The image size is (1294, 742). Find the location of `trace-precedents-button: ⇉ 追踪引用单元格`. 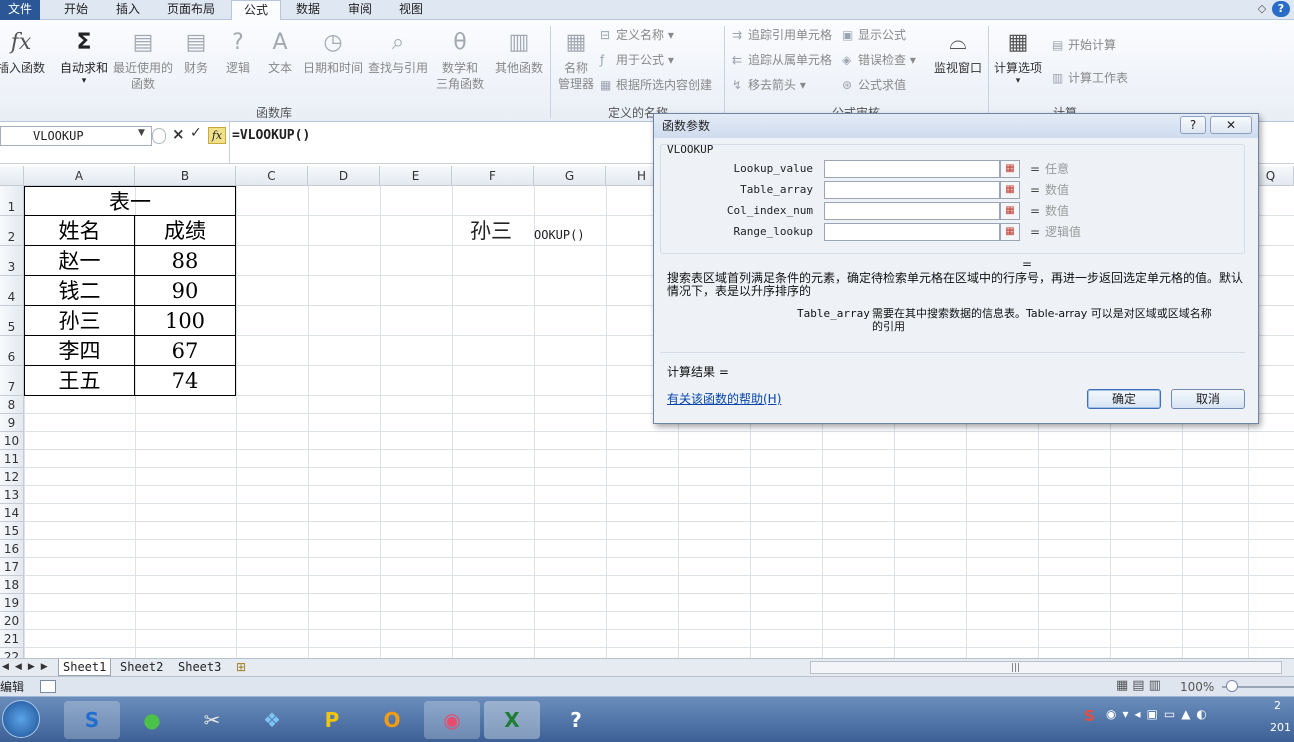

trace-precedents-button: ⇉ 追踪引用单元格 is located at coordinates (782, 35).